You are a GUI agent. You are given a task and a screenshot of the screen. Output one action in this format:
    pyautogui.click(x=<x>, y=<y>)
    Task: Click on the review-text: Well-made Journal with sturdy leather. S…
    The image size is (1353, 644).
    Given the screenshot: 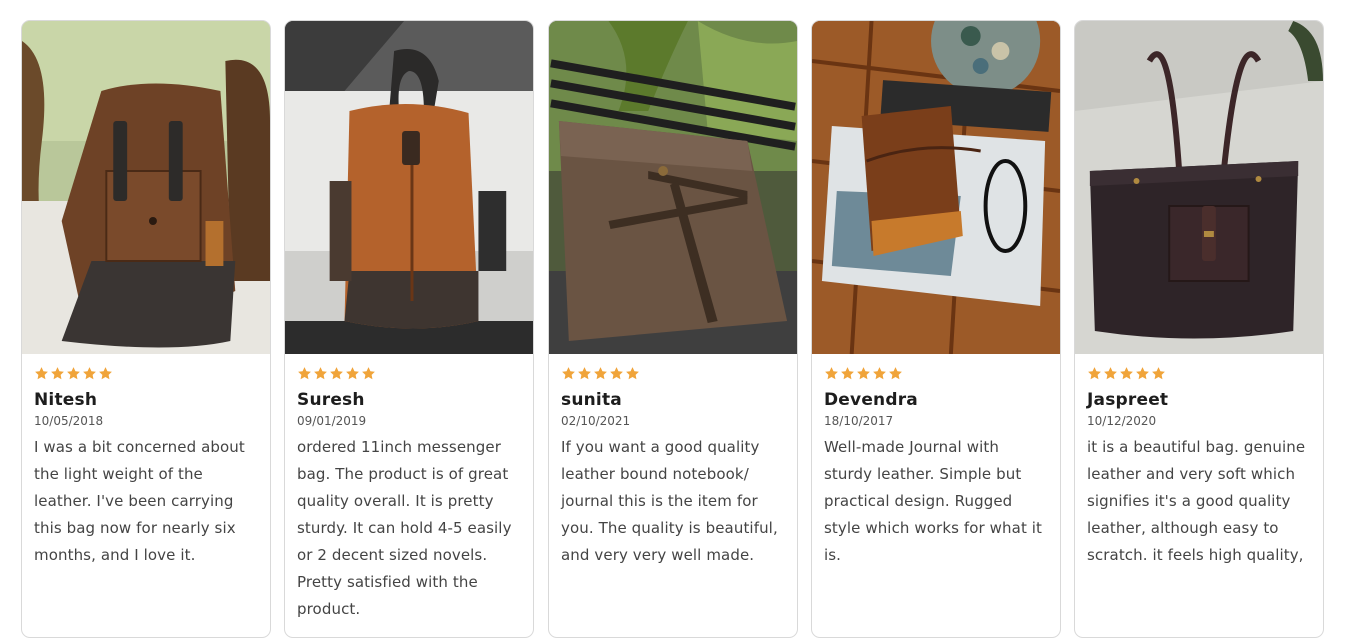 What is the action you would take?
    pyautogui.click(x=933, y=501)
    